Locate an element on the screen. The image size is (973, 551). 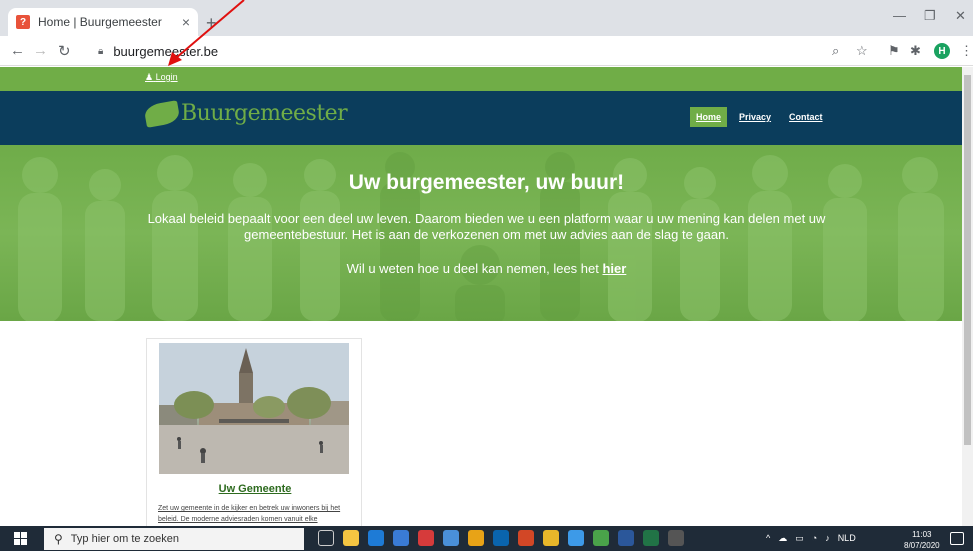
new-tab-button: + is located at coordinates (211, 23).